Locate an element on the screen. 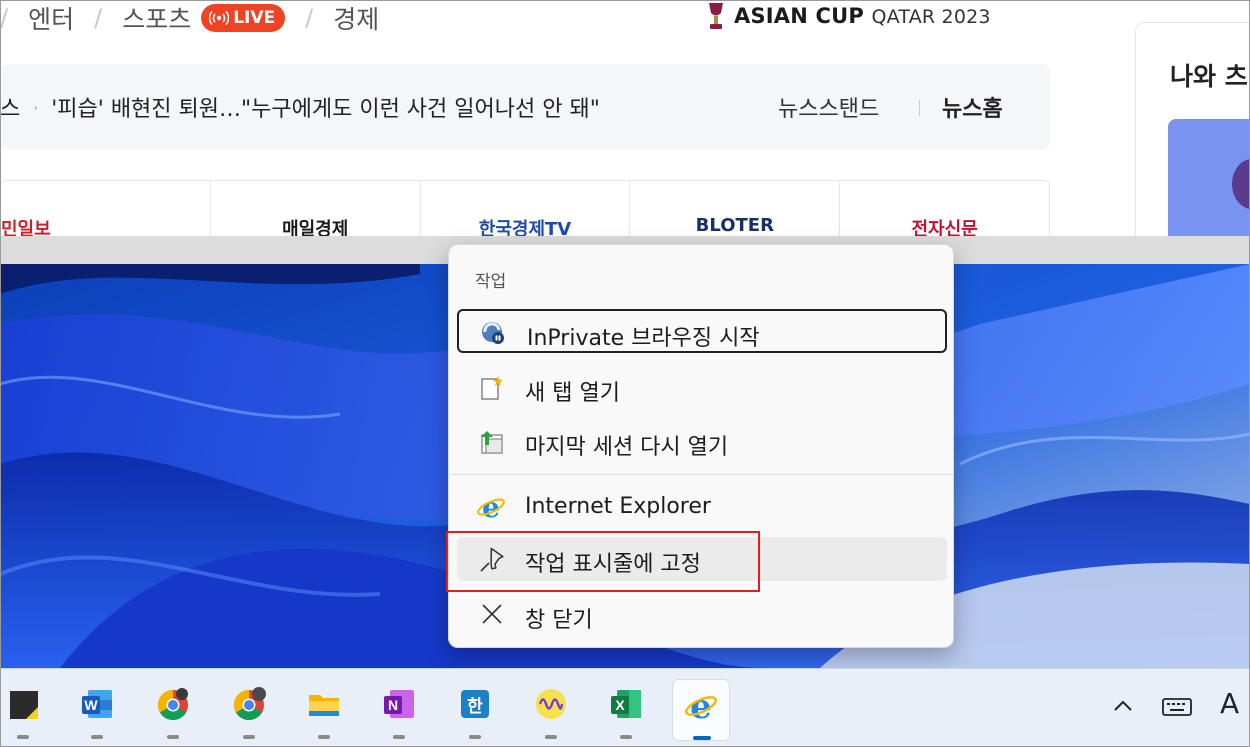 The width and height of the screenshot is (1250, 747). input-method-indicator: A is located at coordinates (1229, 703).